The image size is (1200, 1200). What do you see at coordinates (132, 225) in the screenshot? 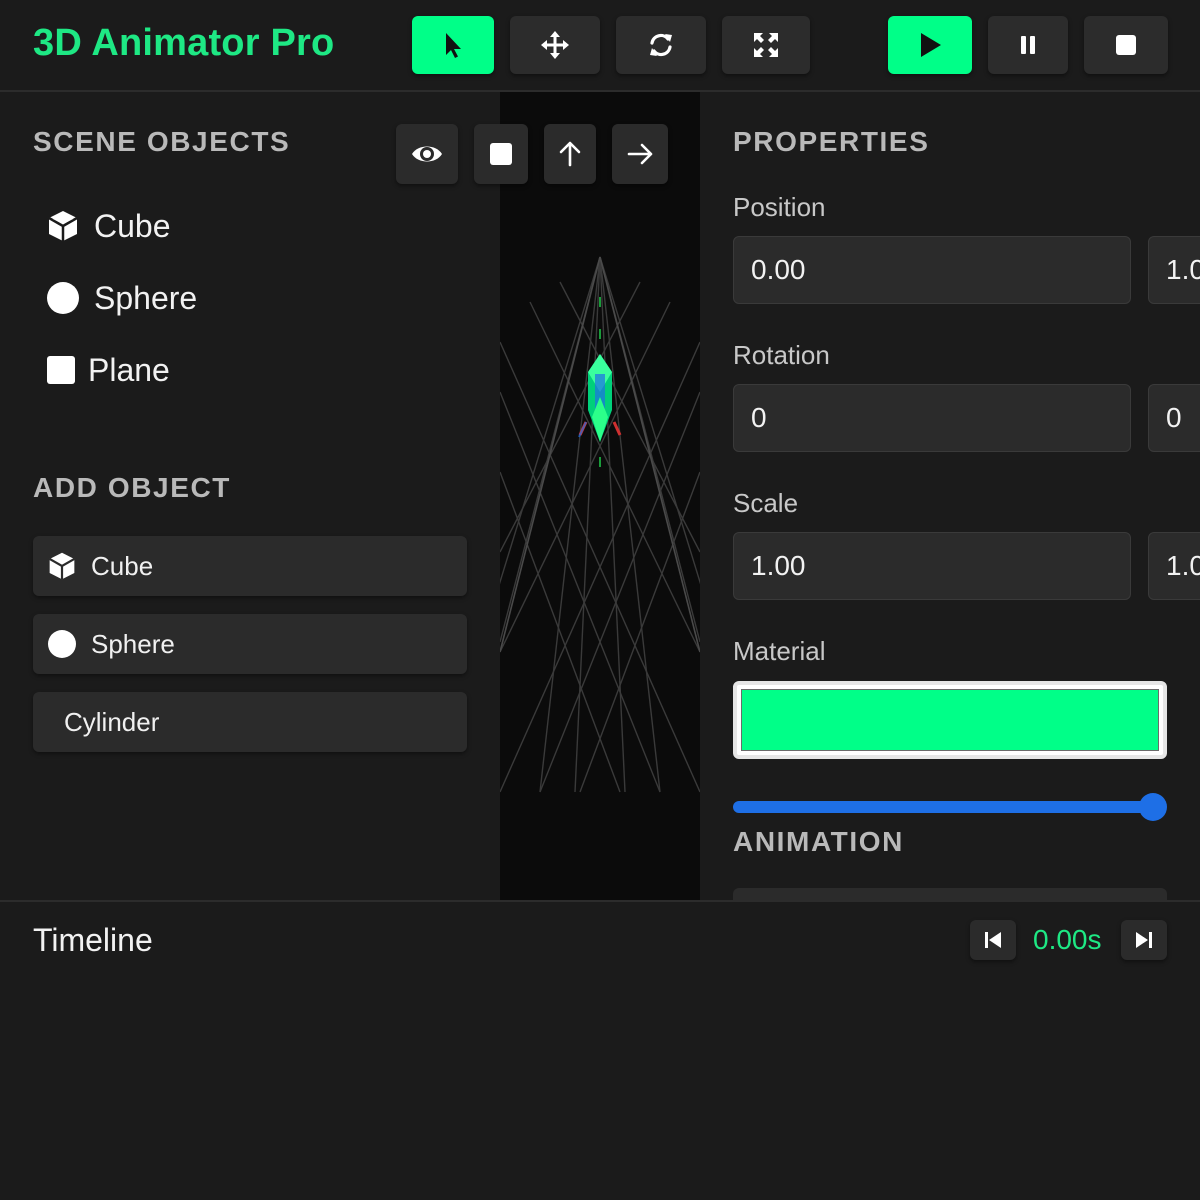
I see `scene-object-label: Cube` at bounding box center [132, 225].